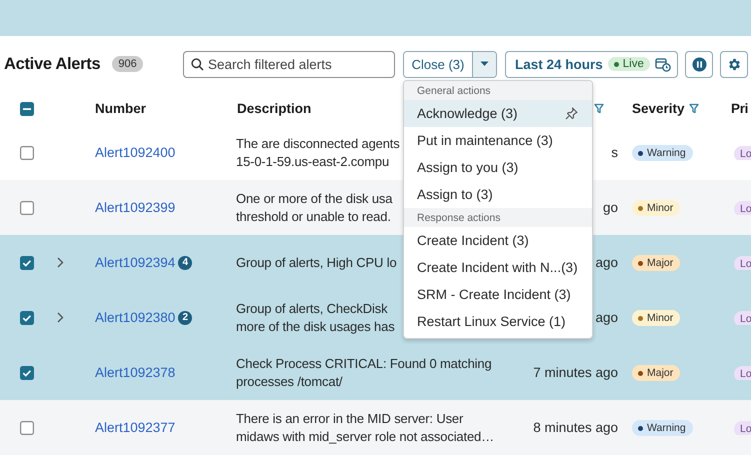  What do you see at coordinates (498, 294) in the screenshot?
I see `menu-item: SRM - Create Incident (3)` at bounding box center [498, 294].